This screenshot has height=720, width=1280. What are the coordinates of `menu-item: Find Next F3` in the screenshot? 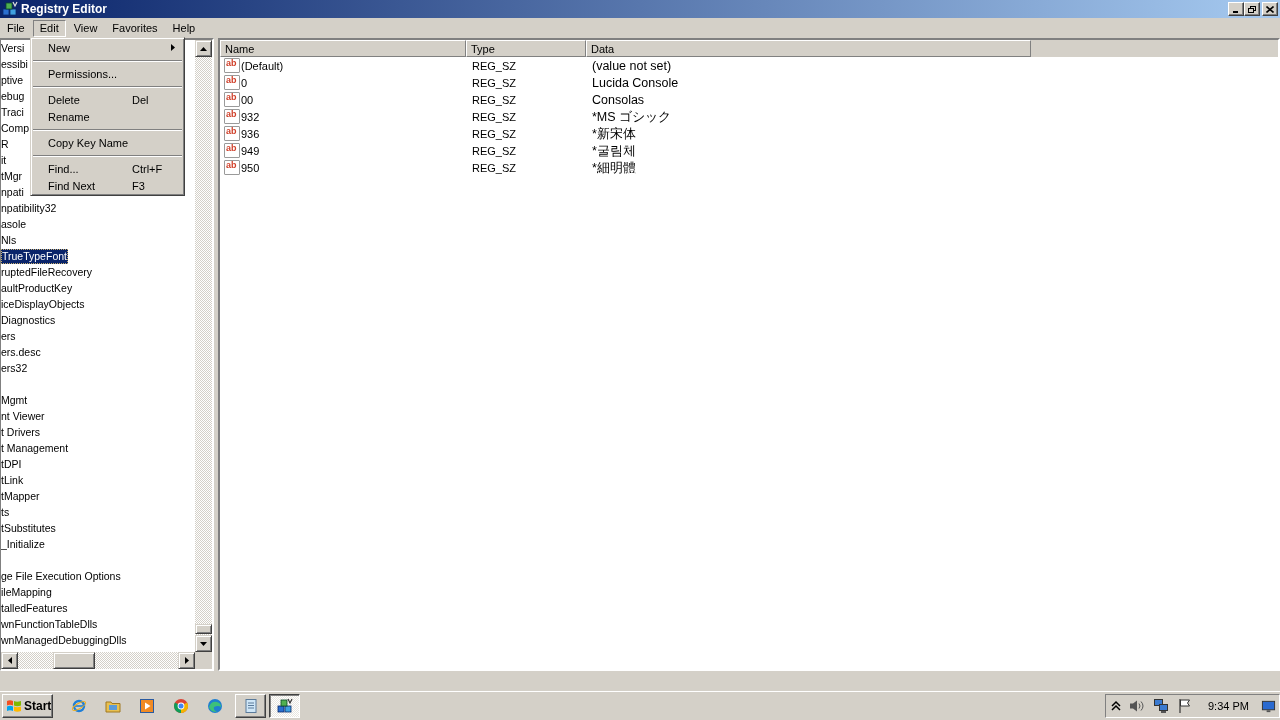 It's located at (107, 185).